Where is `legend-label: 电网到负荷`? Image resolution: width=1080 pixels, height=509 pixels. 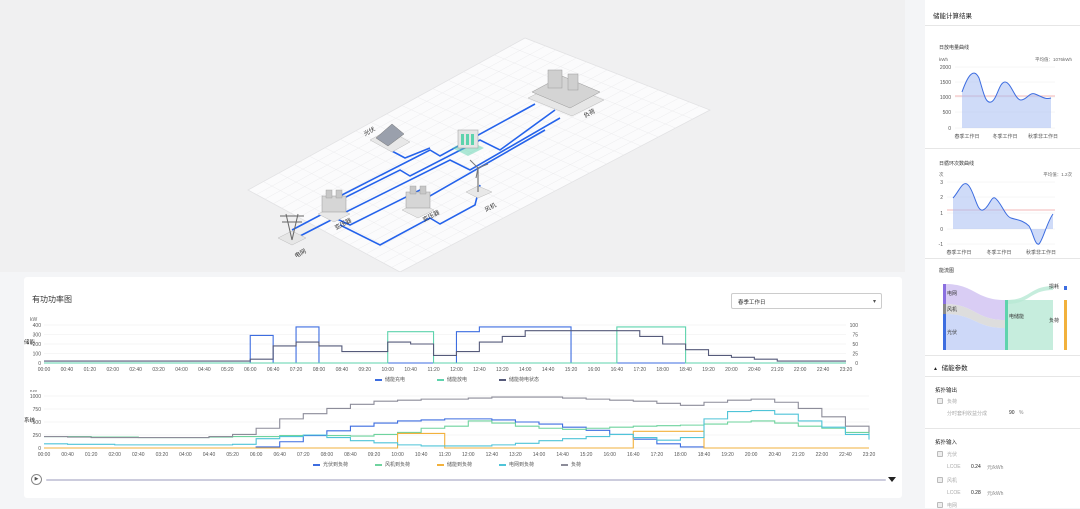 legend-label: 电网到负荷 is located at coordinates (521, 464).